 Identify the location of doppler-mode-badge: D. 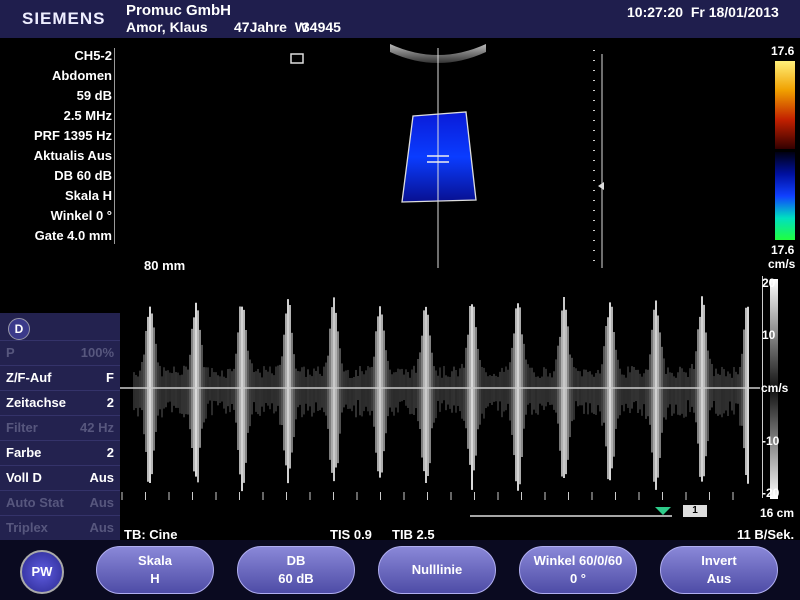
(19, 329).